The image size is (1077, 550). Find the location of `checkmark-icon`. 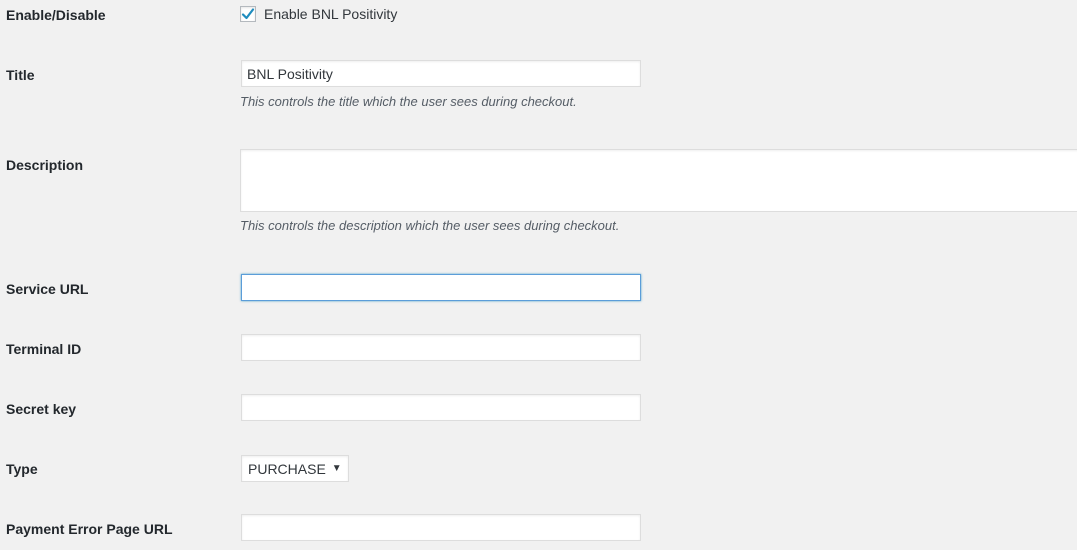

checkmark-icon is located at coordinates (248, 14).